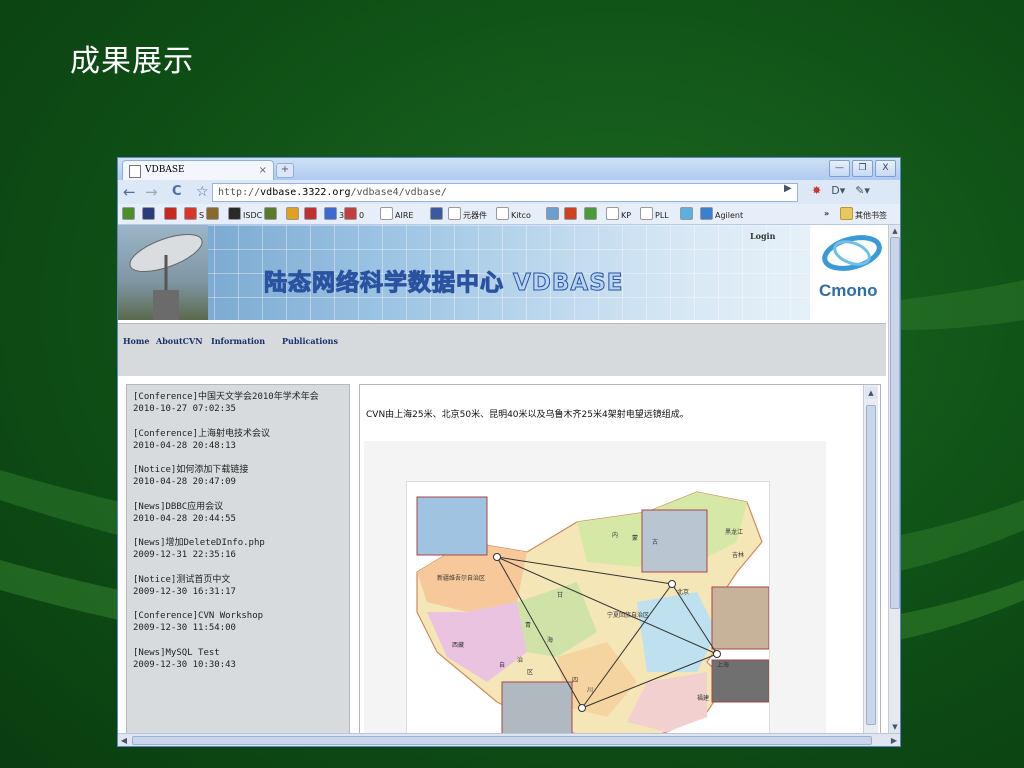  I want to click on bookmark-item: Kitco, so click(513, 214).